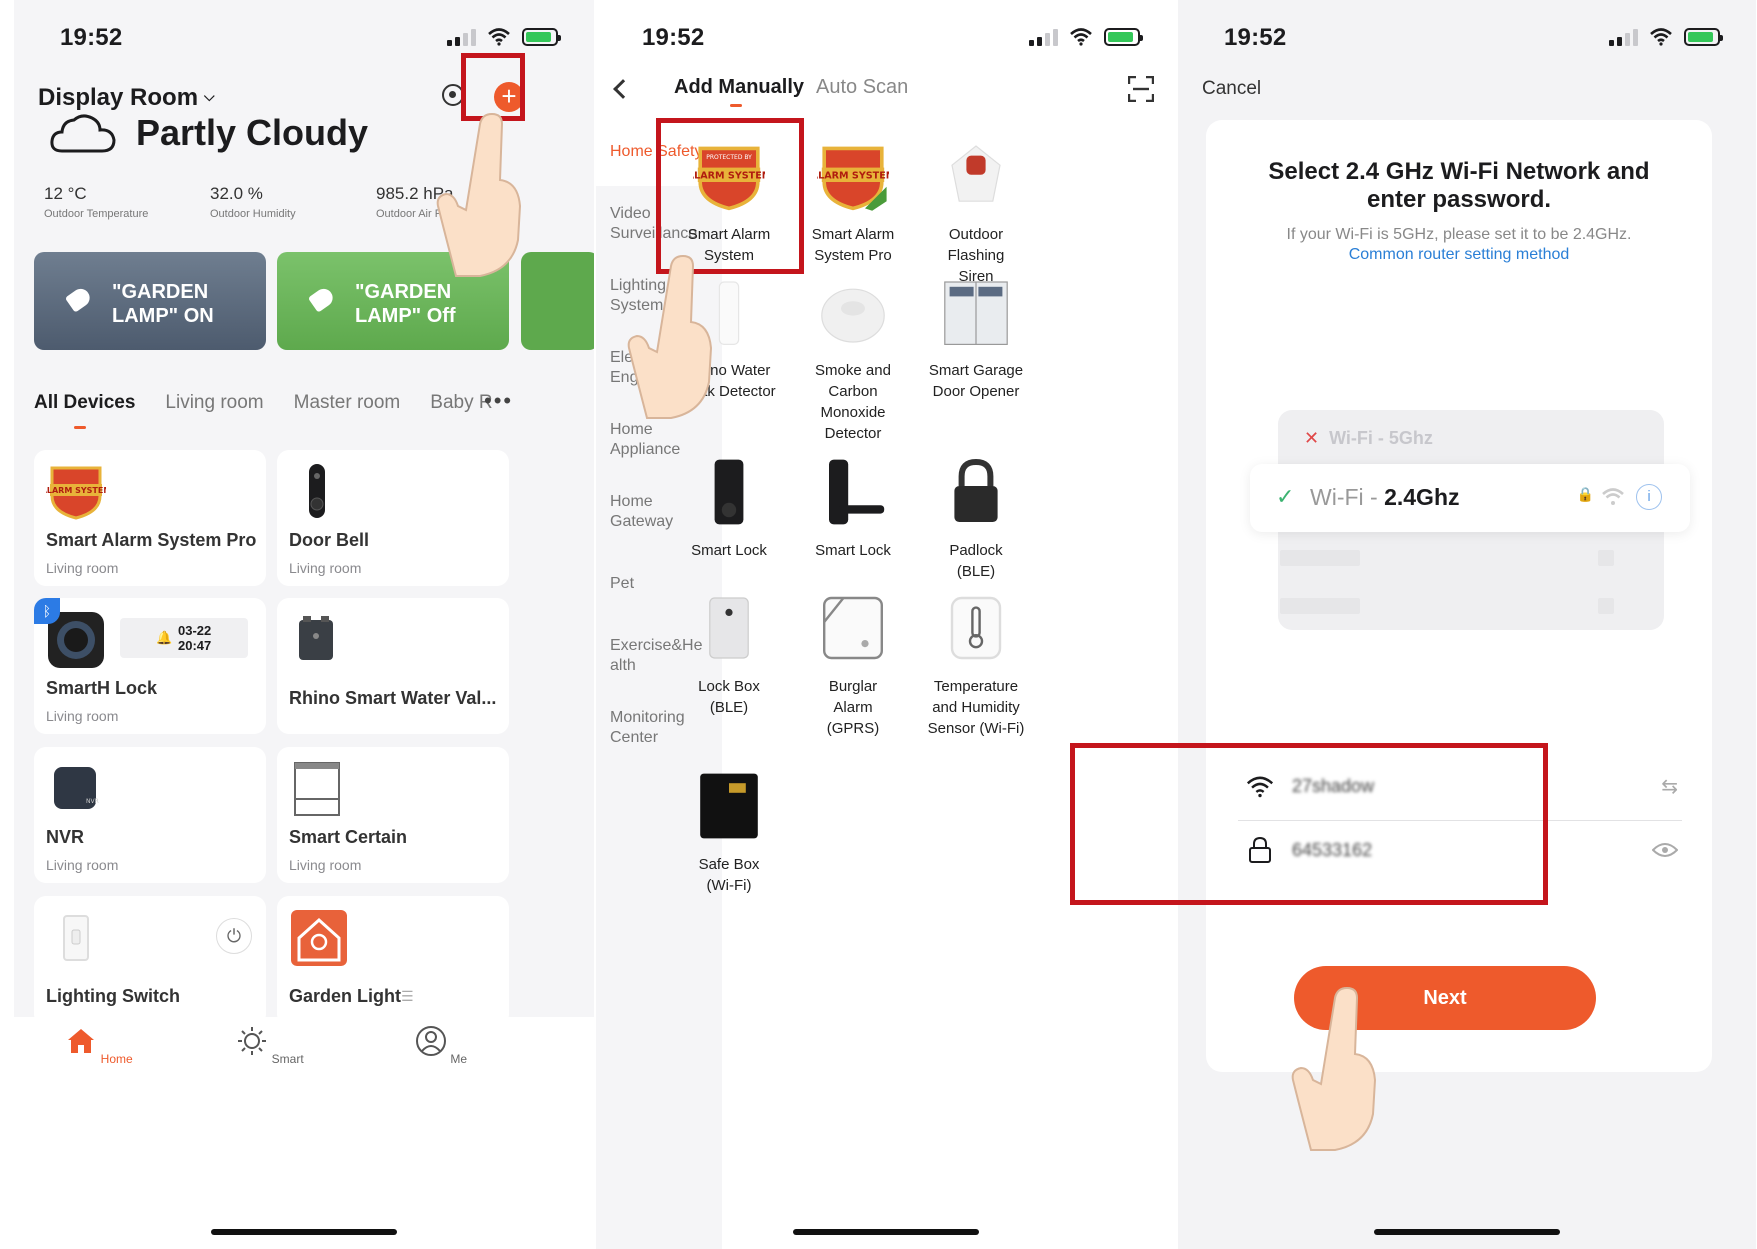  I want to click on cancel-button: Cancel, so click(1231, 89).